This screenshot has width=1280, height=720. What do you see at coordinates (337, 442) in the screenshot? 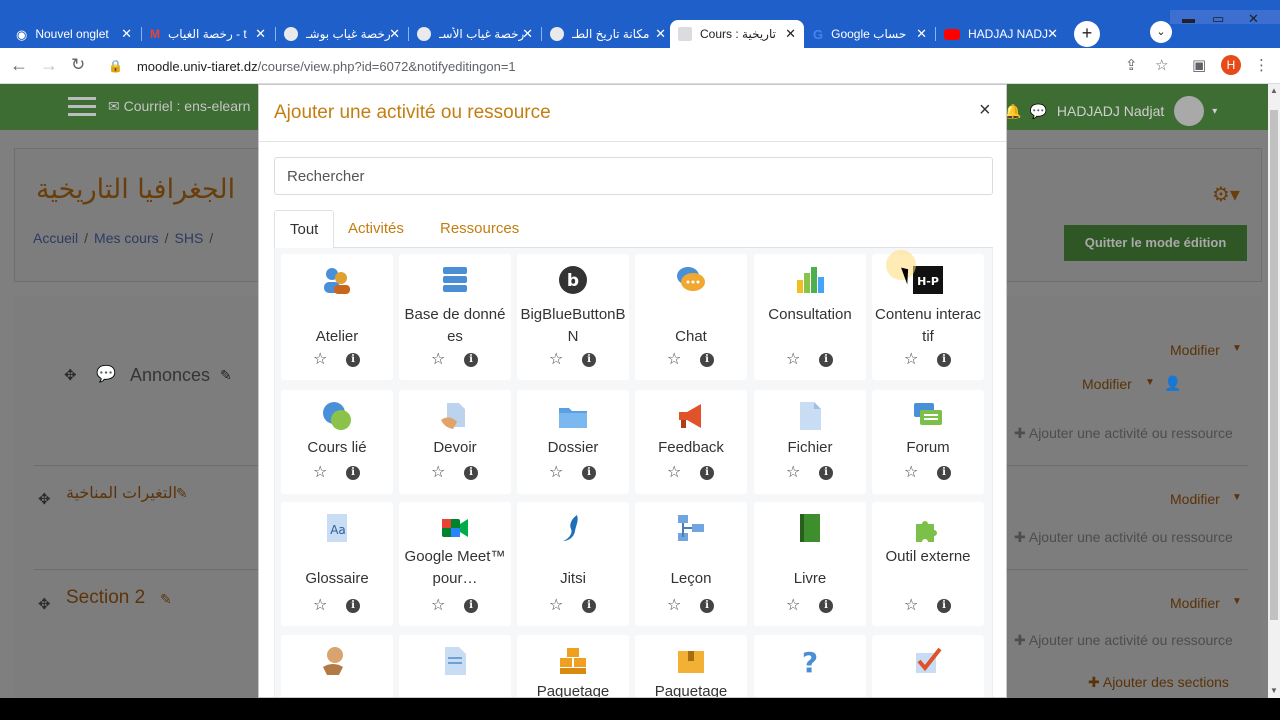
I see `activity-card: Cours lié ☆ i` at bounding box center [337, 442].